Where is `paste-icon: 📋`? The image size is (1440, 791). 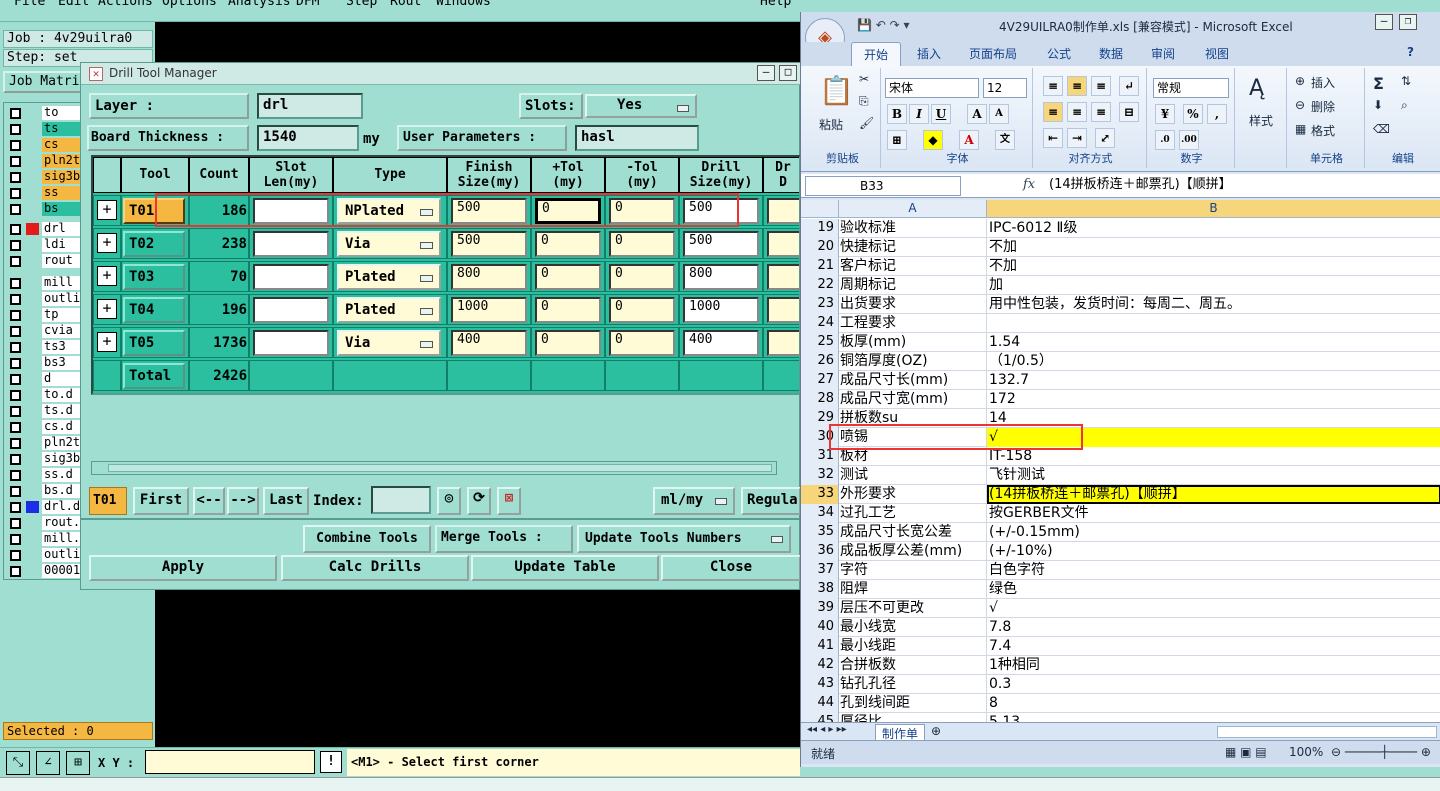 paste-icon: 📋 is located at coordinates (836, 90).